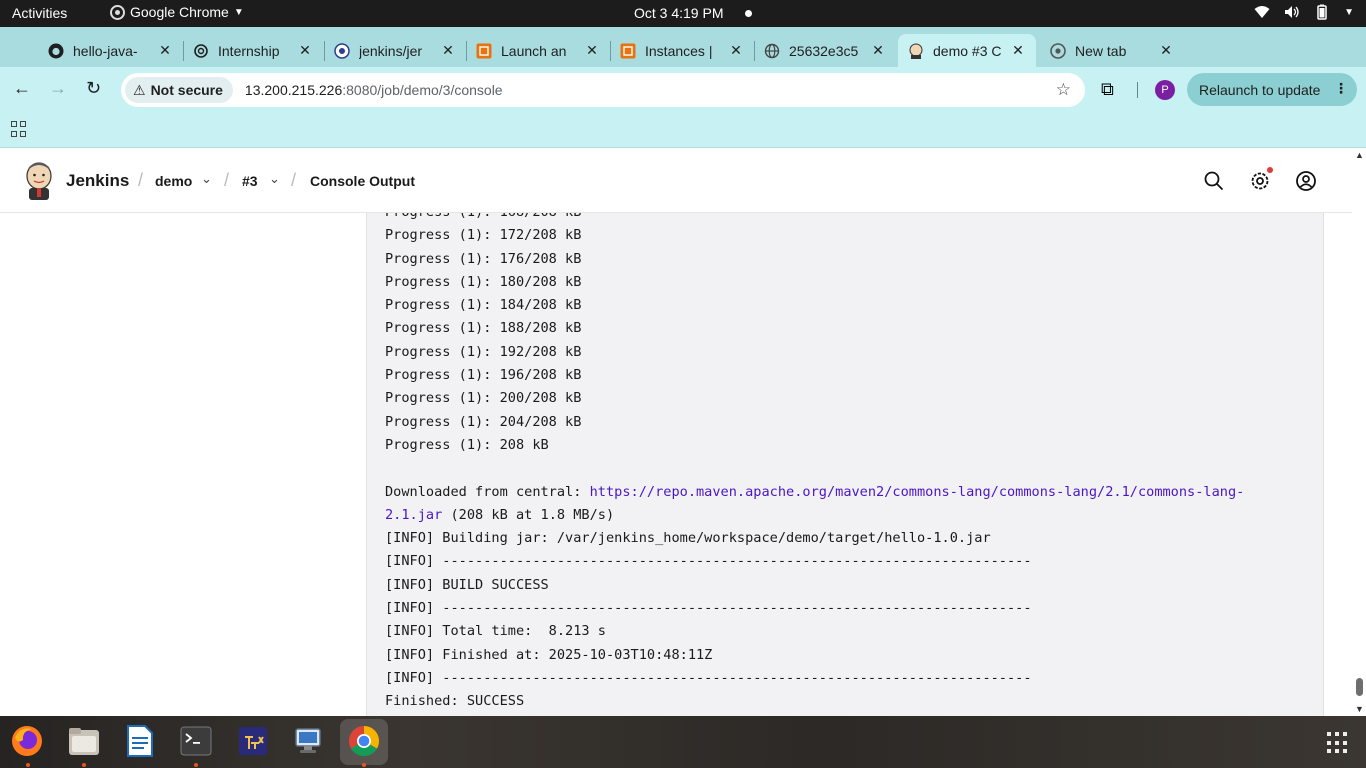 The width and height of the screenshot is (1366, 768). What do you see at coordinates (84, 741) in the screenshot?
I see `files-icon` at bounding box center [84, 741].